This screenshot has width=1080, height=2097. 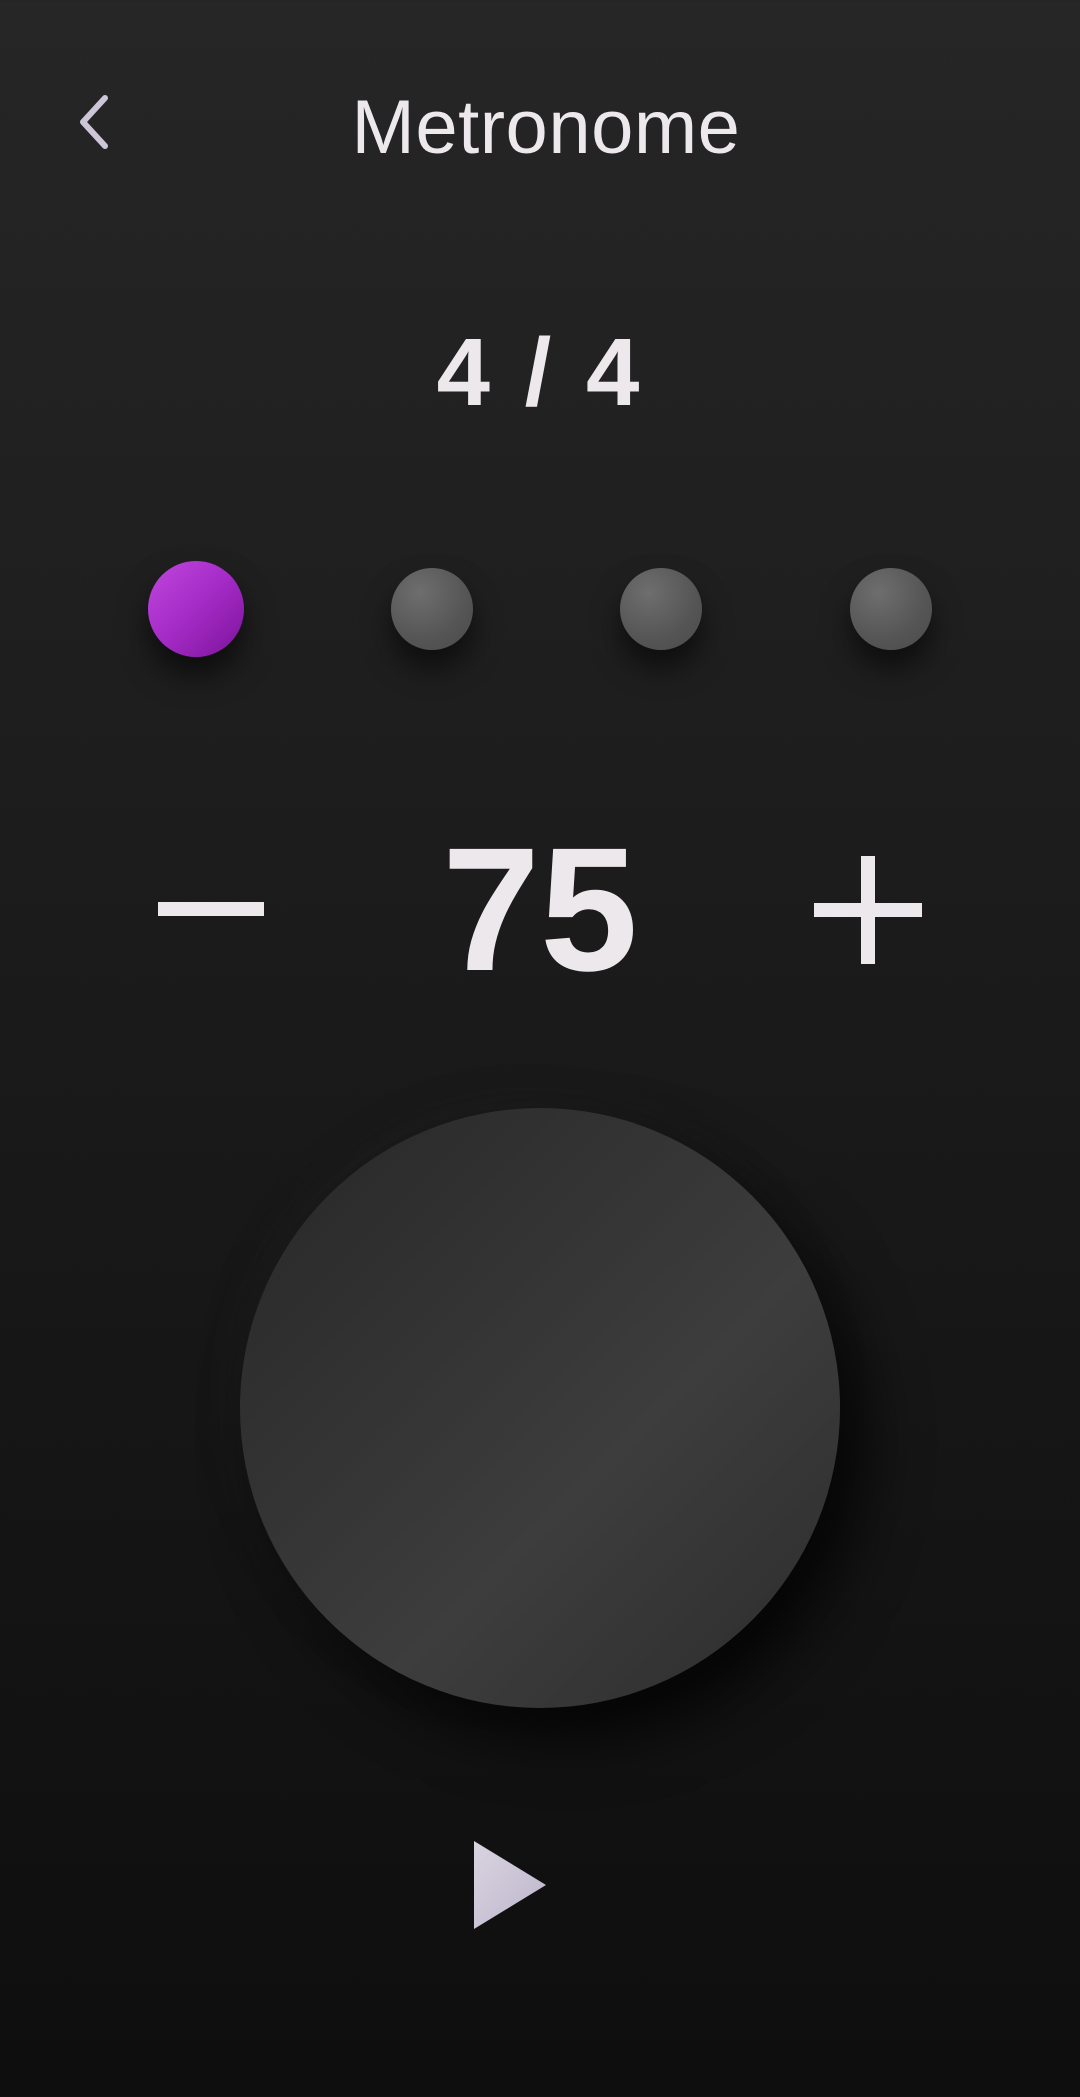 What do you see at coordinates (870, 910) in the screenshot?
I see `increase-tempo-button` at bounding box center [870, 910].